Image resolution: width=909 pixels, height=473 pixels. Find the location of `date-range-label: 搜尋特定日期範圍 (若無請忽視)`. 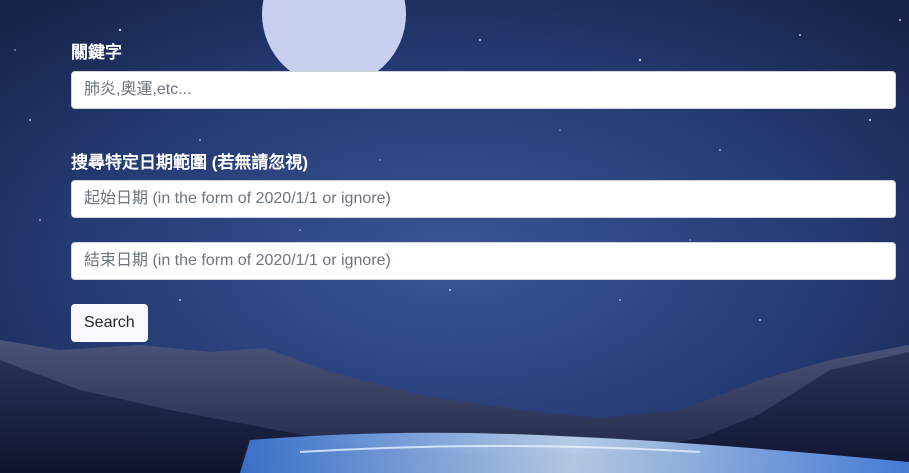

date-range-label: 搜尋特定日期範圍 (若無請忽視) is located at coordinates (190, 162).